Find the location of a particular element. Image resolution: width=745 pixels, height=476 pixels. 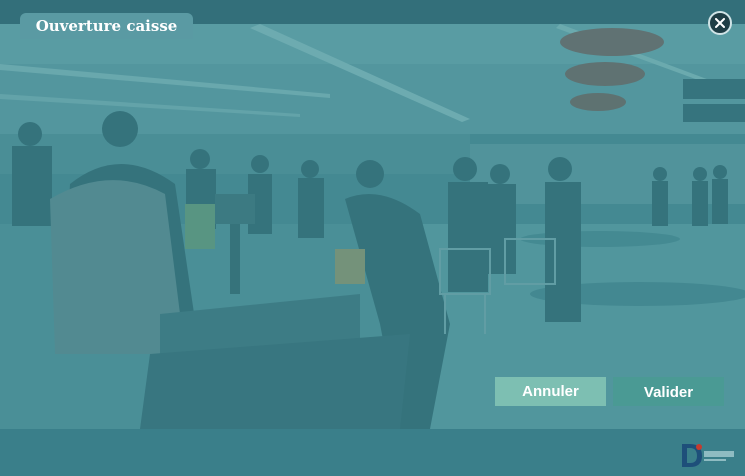

cancel-button: Annuler is located at coordinates (550, 391).